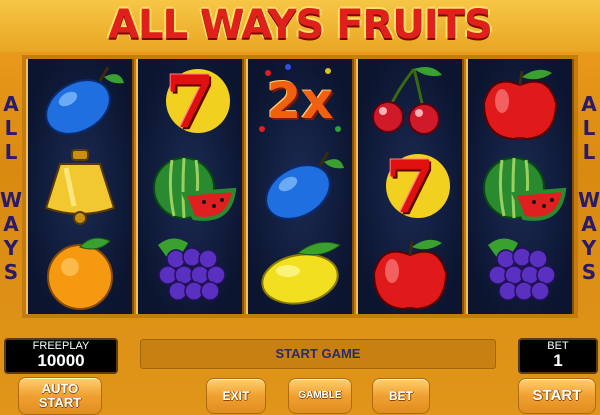 The height and width of the screenshot is (415, 600). I want to click on bet-value: 1, so click(558, 360).